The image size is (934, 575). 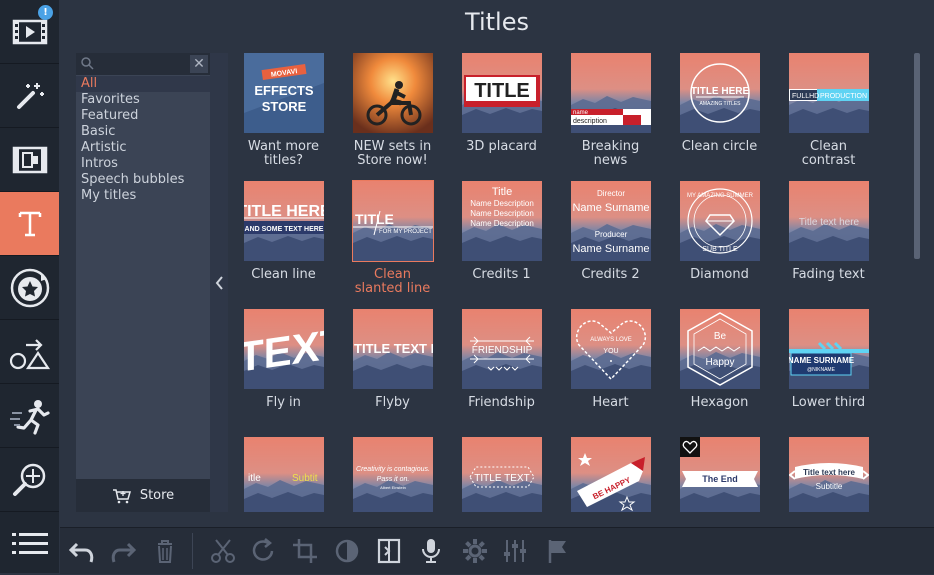 I want to click on magic-wand-icon, so click(x=30, y=95).